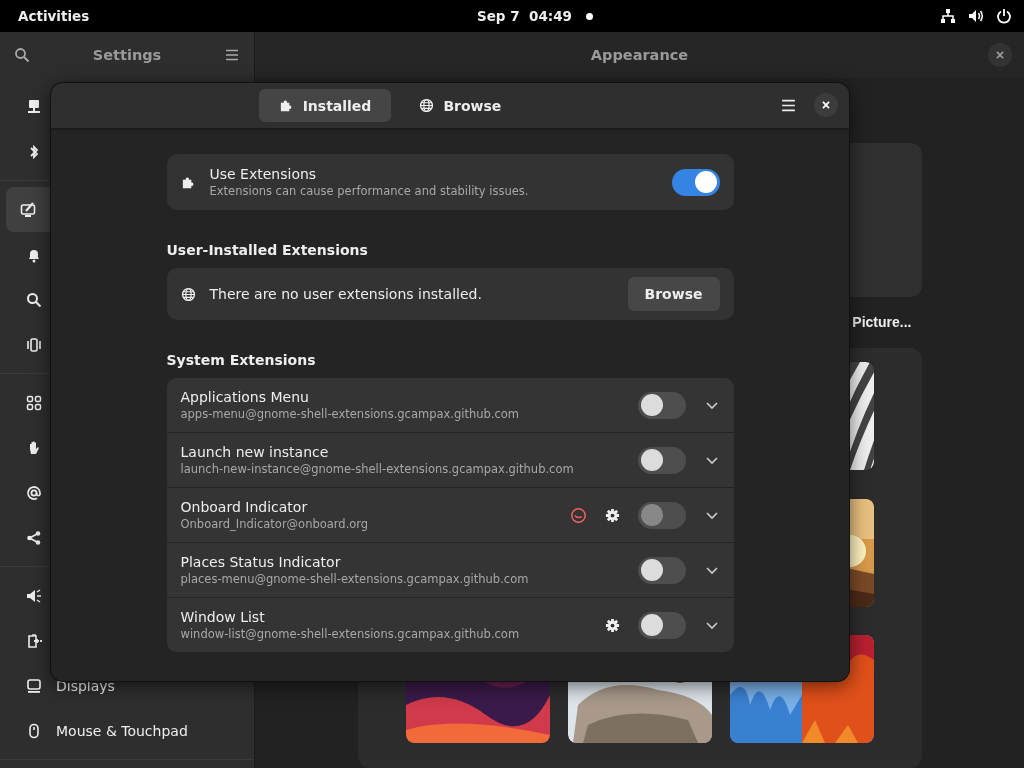  What do you see at coordinates (369, 191) in the screenshot?
I see `setting-subtitle: Extensions can cause performance and stability issues.` at bounding box center [369, 191].